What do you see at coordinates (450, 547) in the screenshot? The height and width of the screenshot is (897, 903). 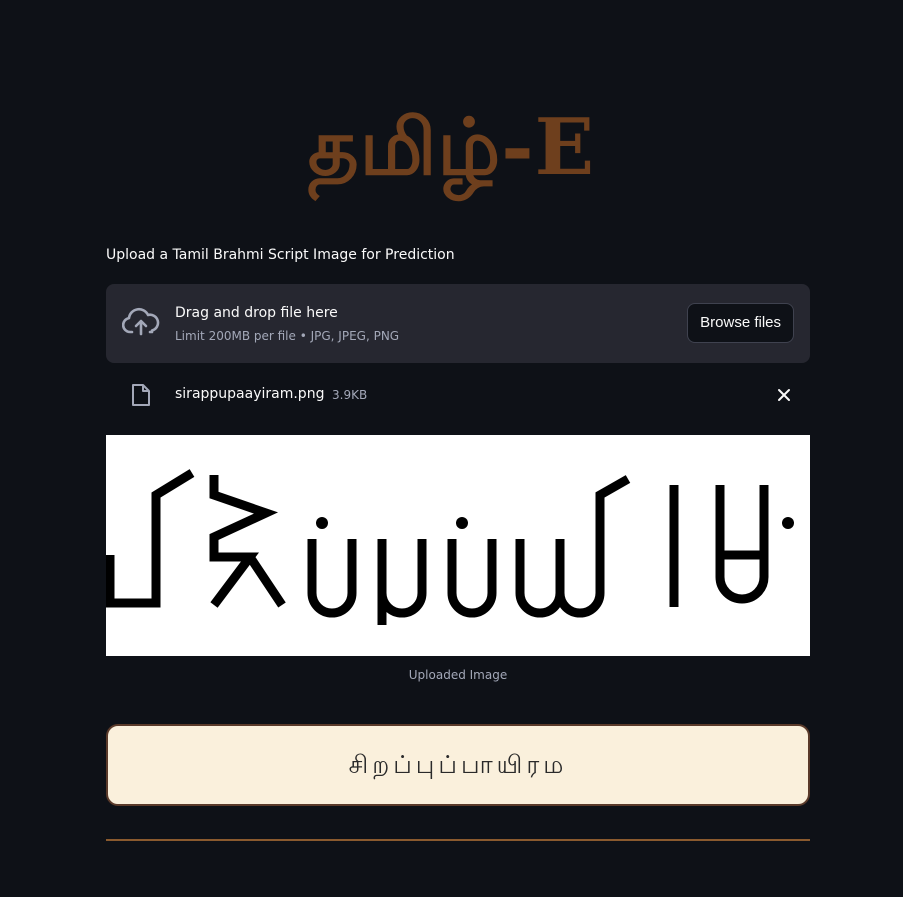 I see `brahmi-script-image` at bounding box center [450, 547].